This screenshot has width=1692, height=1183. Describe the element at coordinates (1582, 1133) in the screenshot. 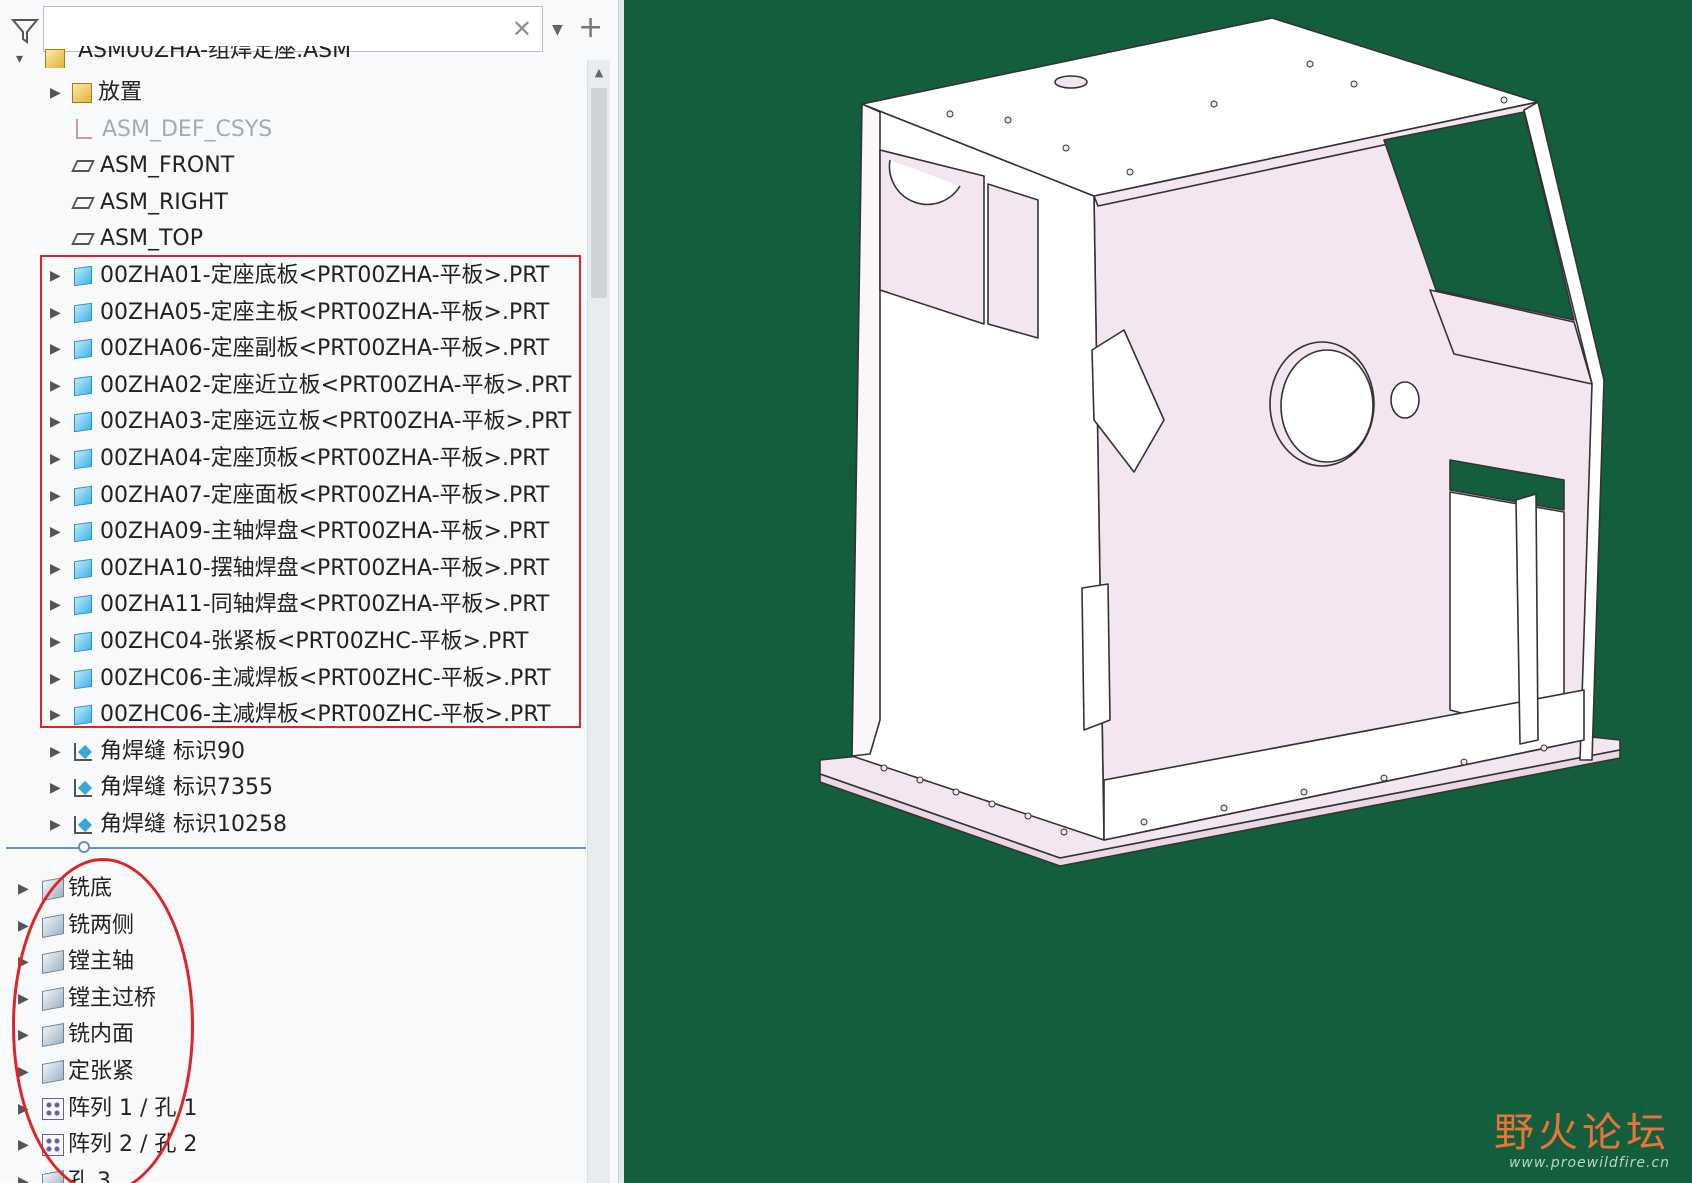

I see `watermark-title: 野火论坛` at that location.